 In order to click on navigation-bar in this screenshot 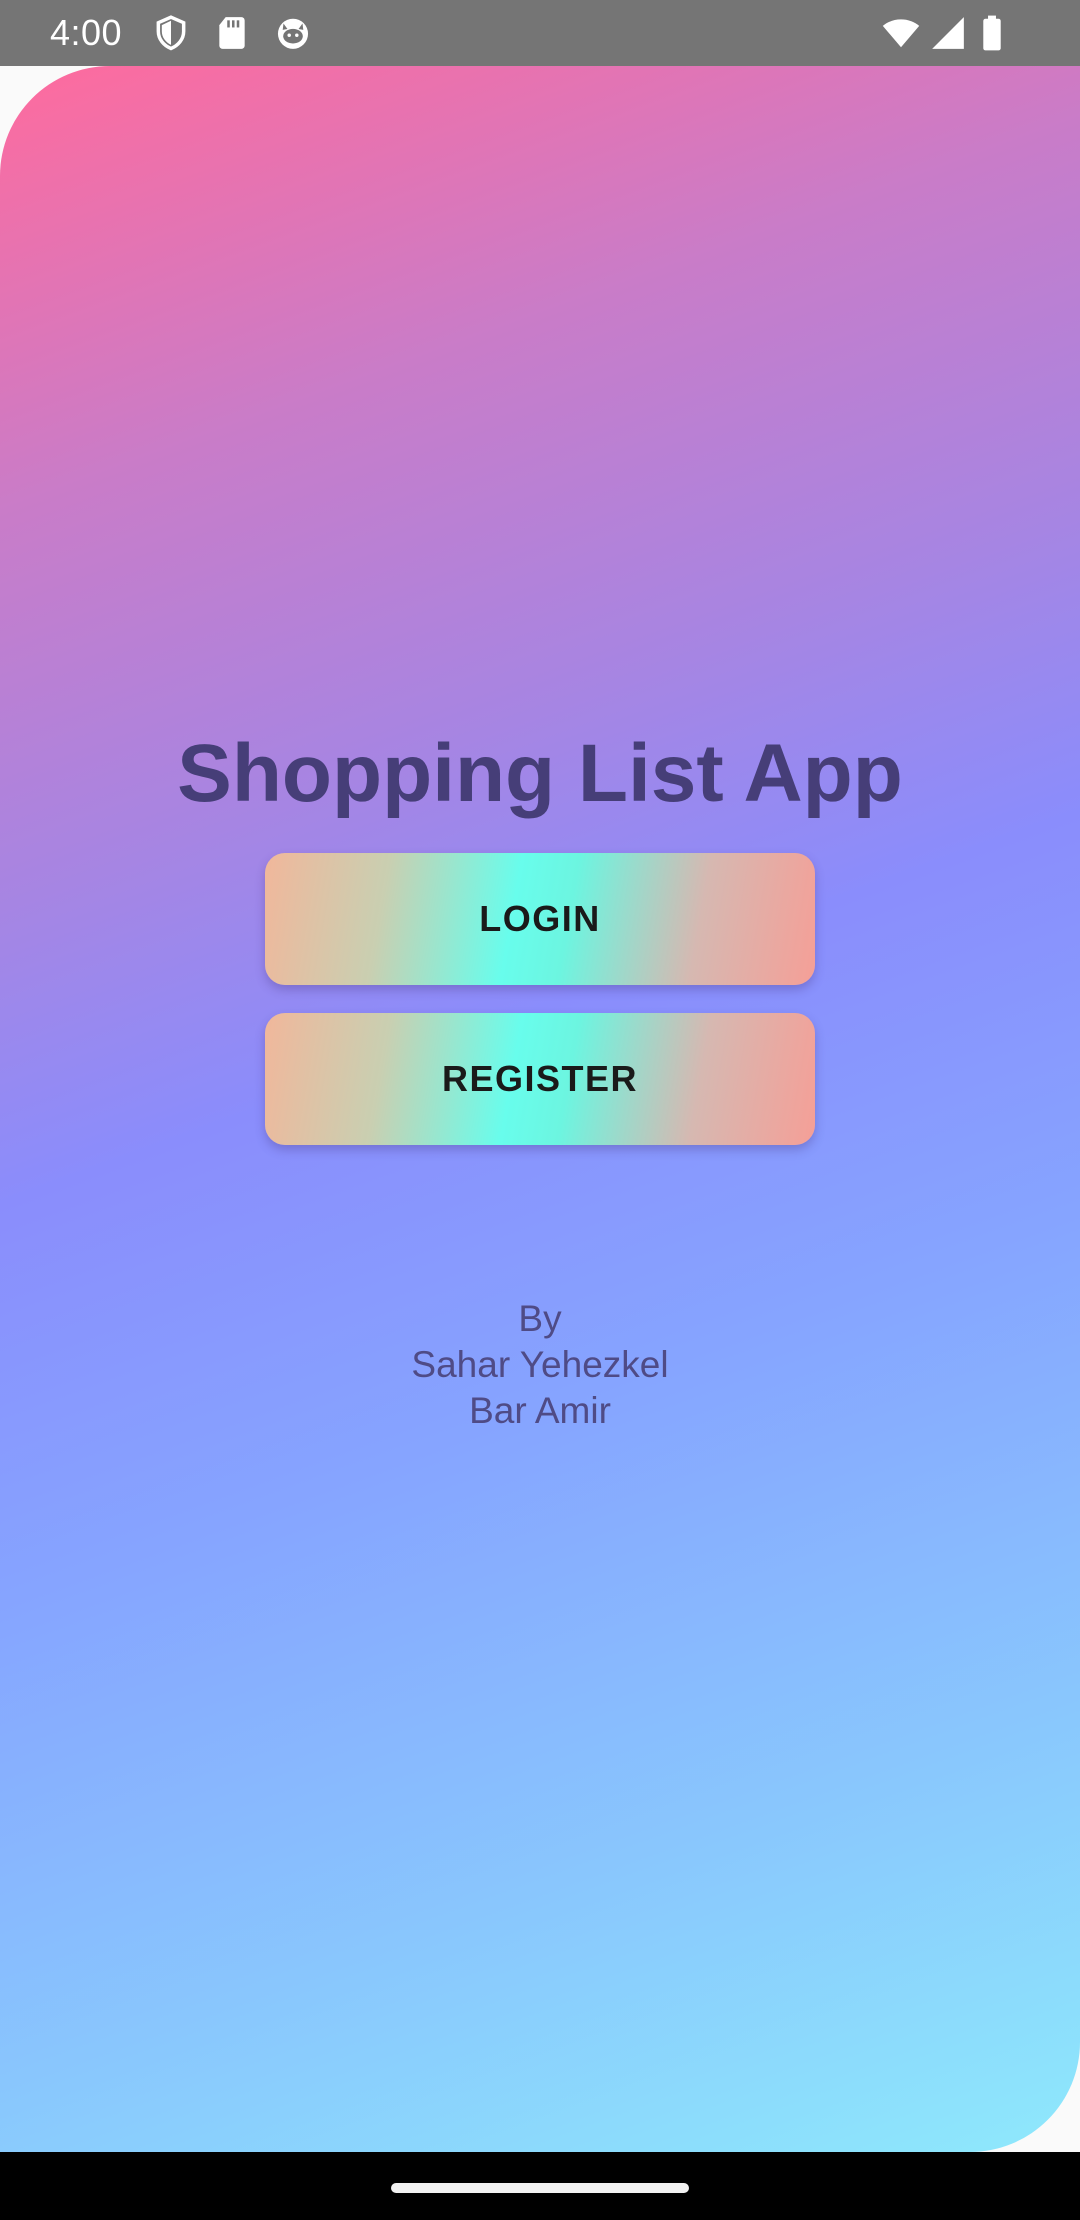, I will do `click(540, 2186)`.